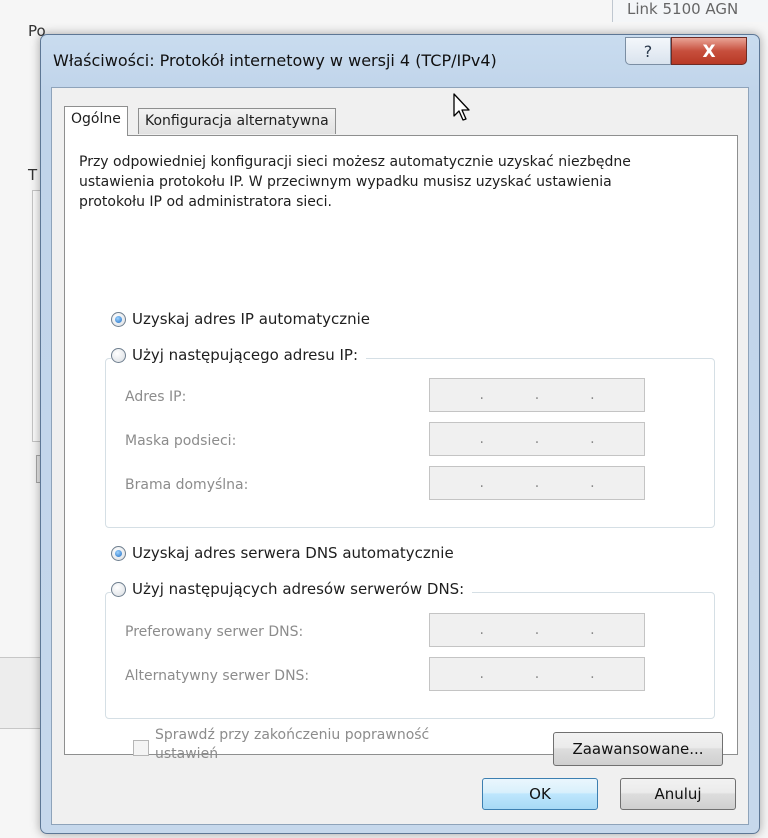  Describe the element at coordinates (683, 9) in the screenshot. I see `background-adapter-label: Link 5100 AGN` at that location.